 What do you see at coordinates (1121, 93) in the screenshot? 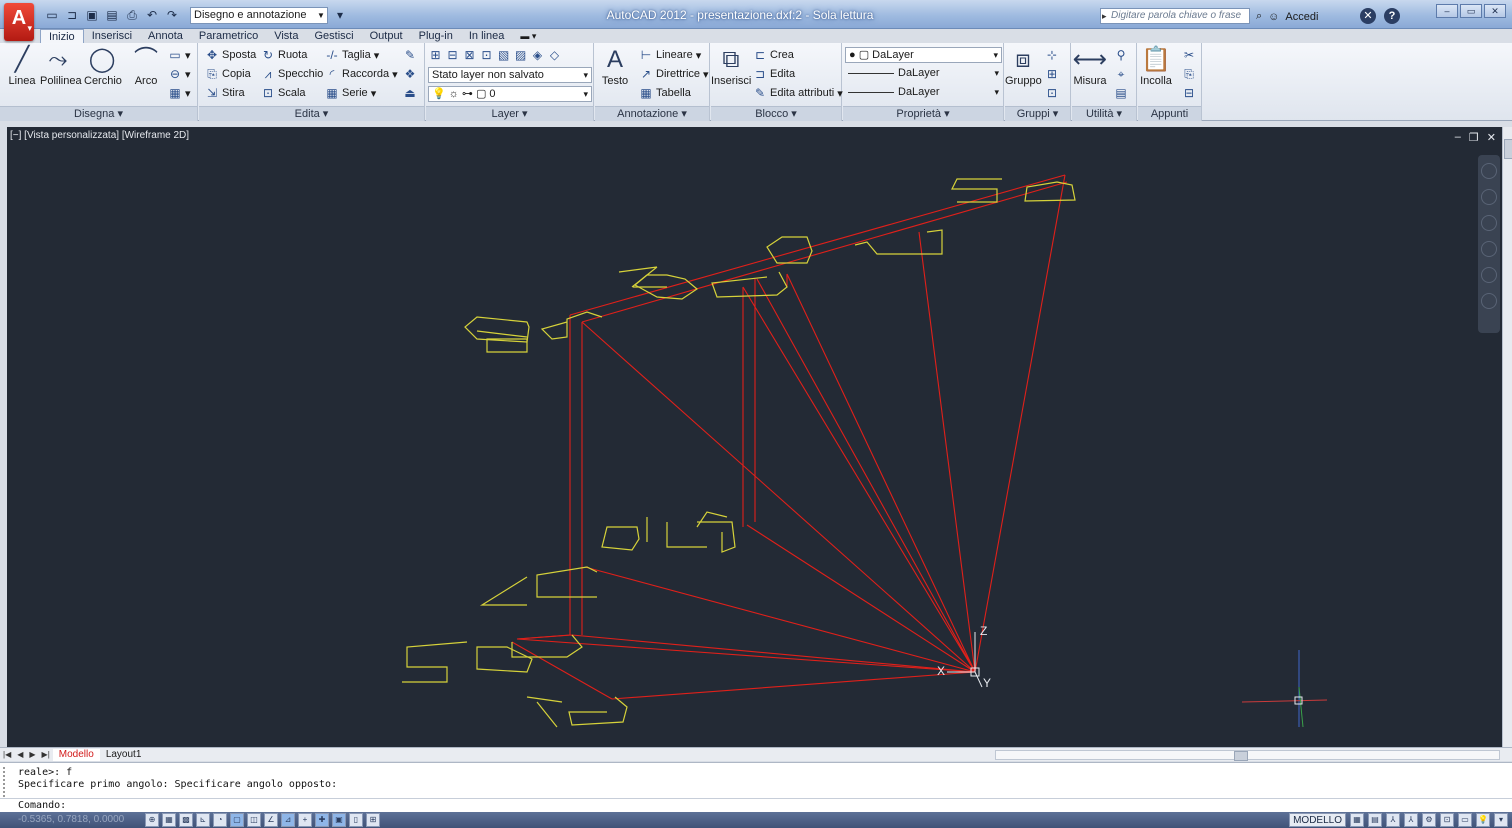
I see `calculator-icon: ▤` at bounding box center [1121, 93].